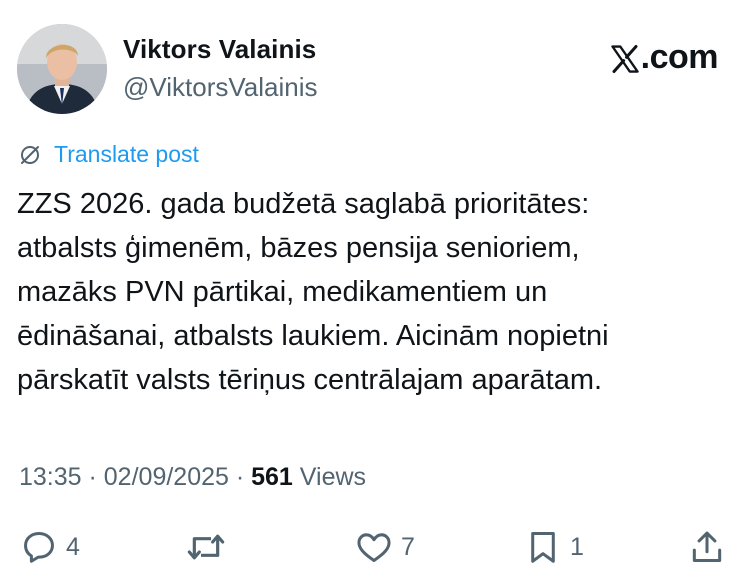 The height and width of the screenshot is (587, 750). What do you see at coordinates (374, 547) in the screenshot?
I see `heart-icon` at bounding box center [374, 547].